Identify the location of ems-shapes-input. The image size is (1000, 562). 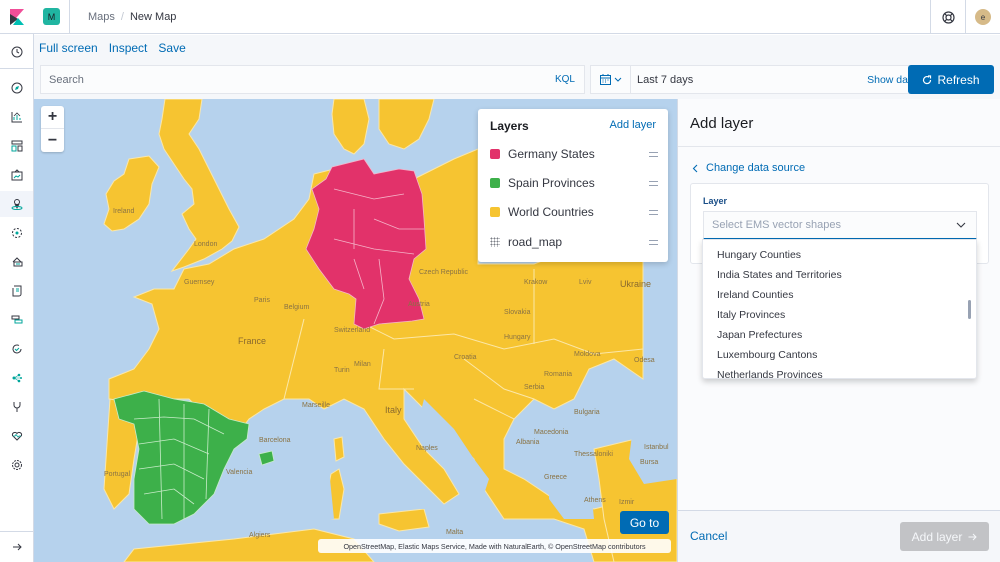
(830, 225).